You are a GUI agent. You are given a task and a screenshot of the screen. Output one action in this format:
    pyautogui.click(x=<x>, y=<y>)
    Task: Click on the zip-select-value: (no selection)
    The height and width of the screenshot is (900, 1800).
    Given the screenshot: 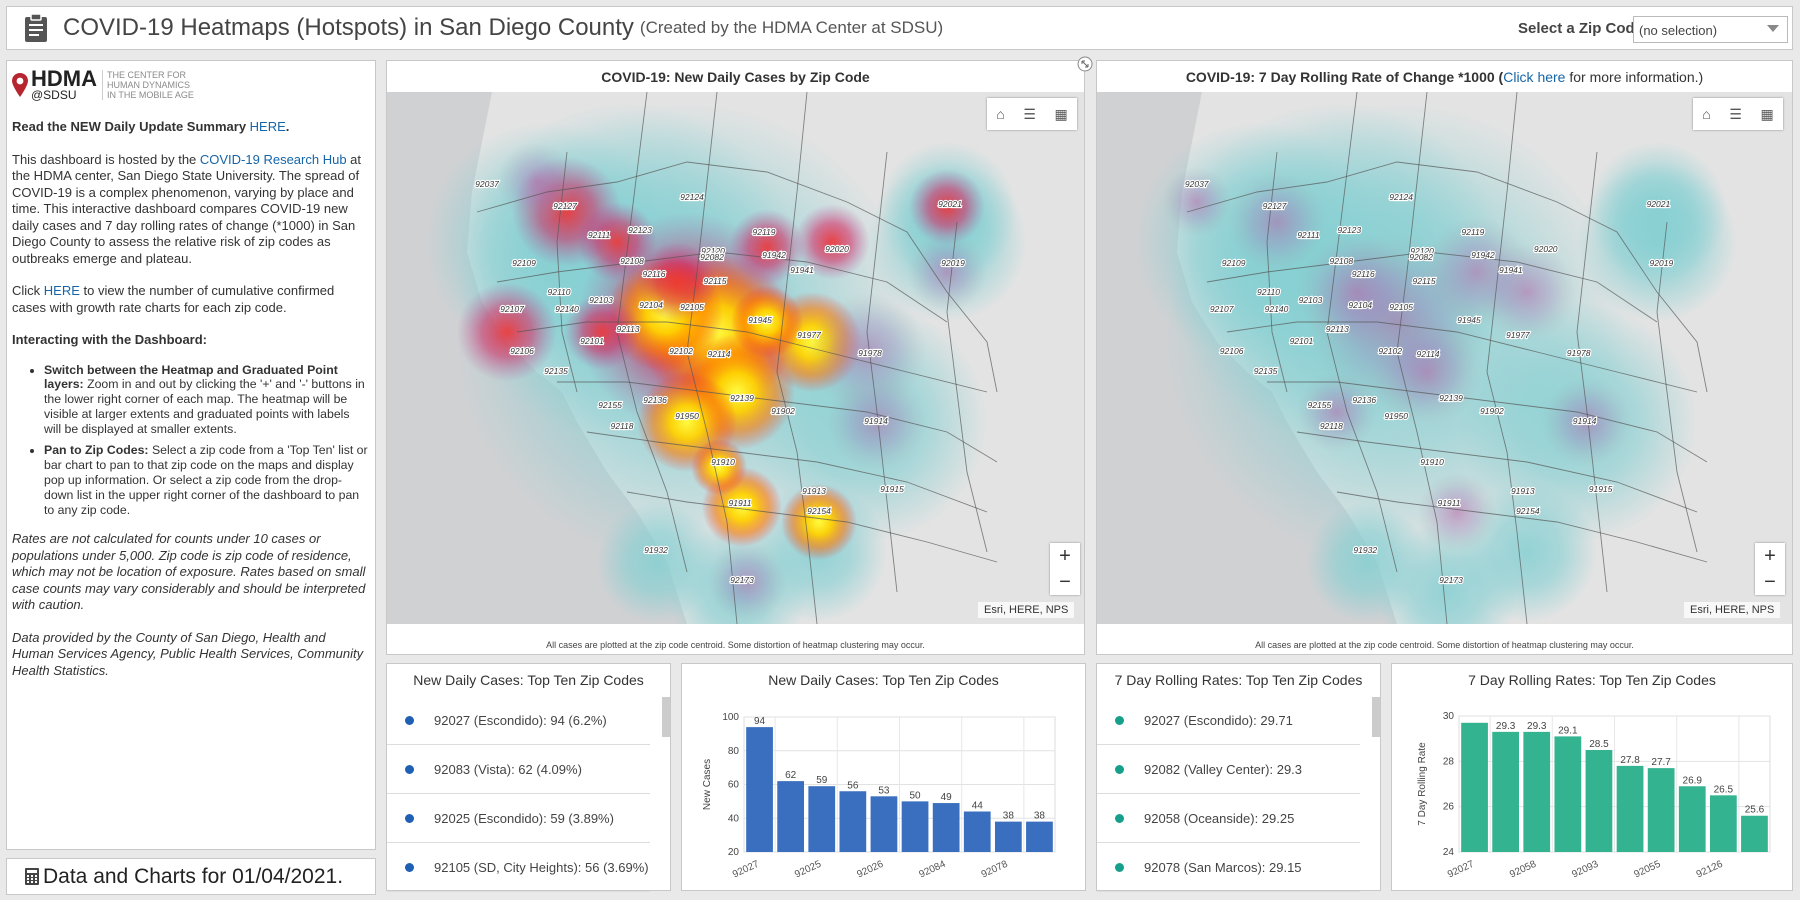 What is the action you would take?
    pyautogui.click(x=1678, y=30)
    